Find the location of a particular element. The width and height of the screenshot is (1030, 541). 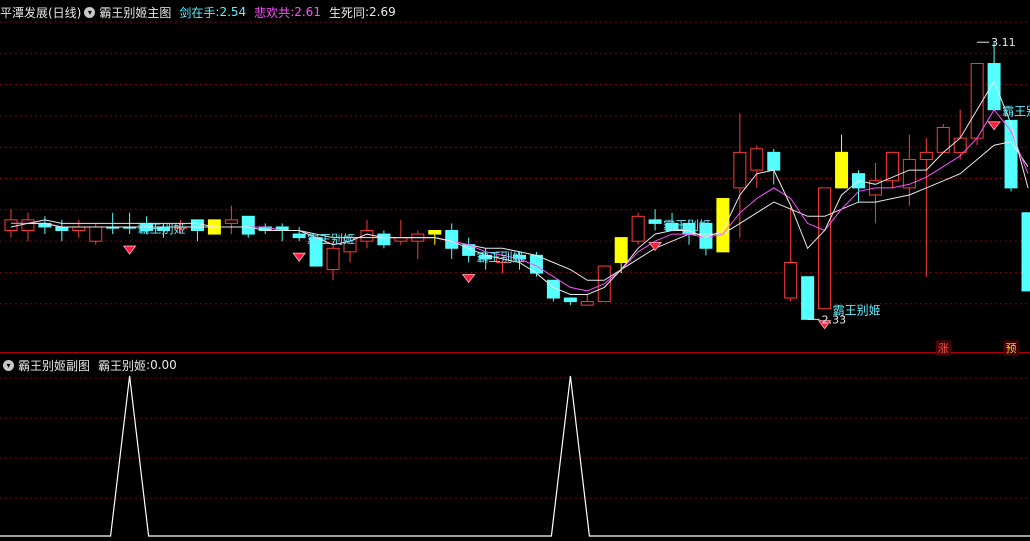

badge-yu: 预 is located at coordinates (1011, 348).